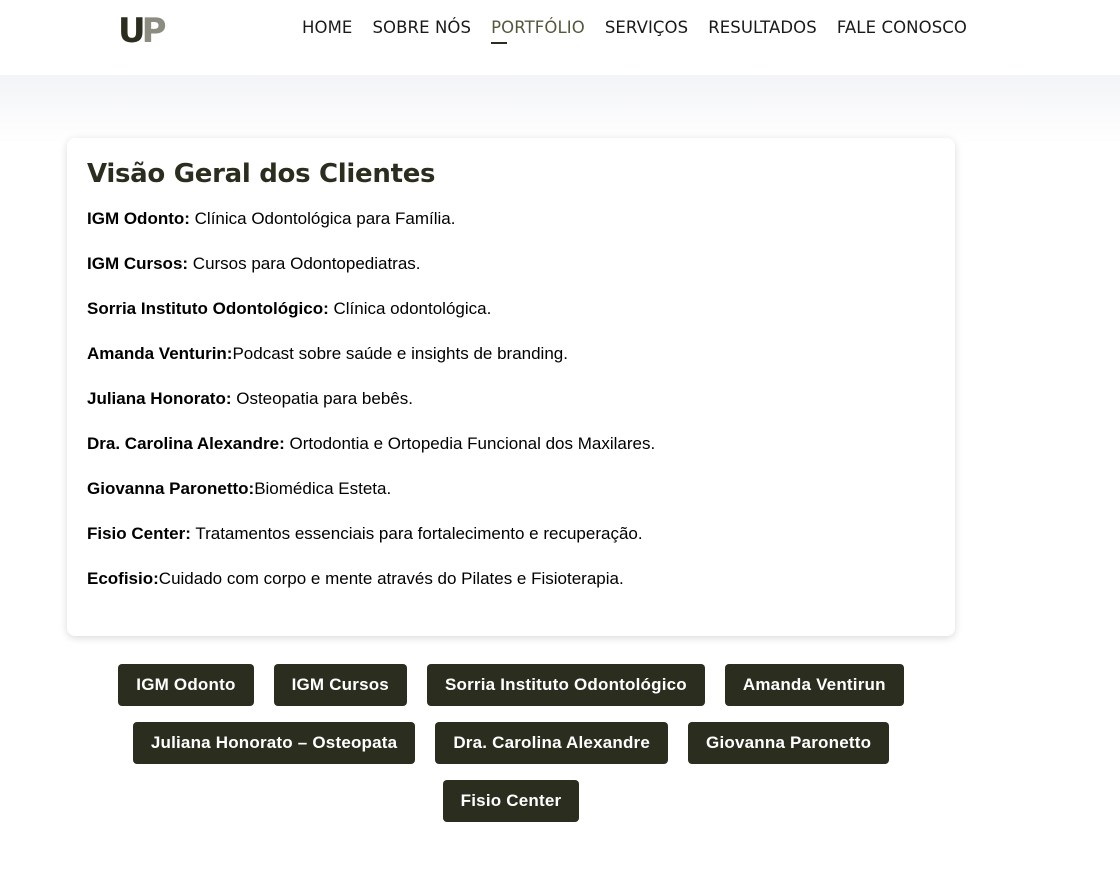  What do you see at coordinates (511, 500) in the screenshot?
I see `client-item: Giovanna Paronetto:Biomédica Esteta.` at bounding box center [511, 500].